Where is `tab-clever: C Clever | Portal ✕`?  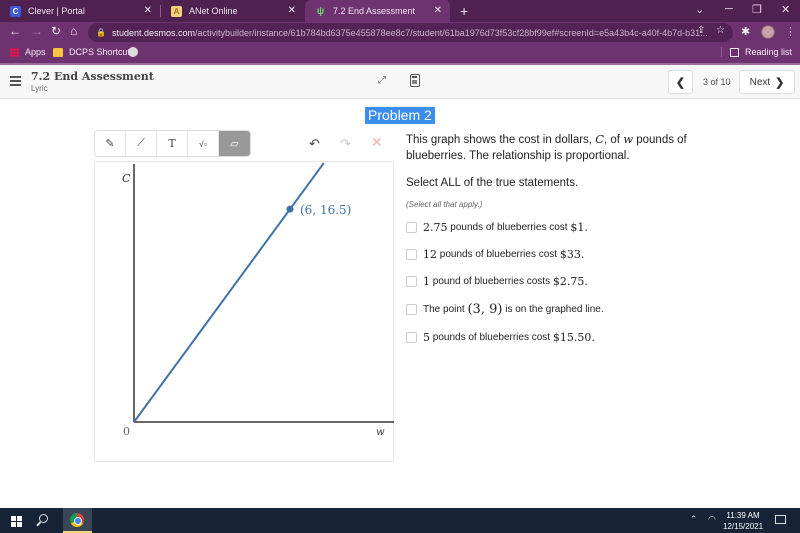 tab-clever: C Clever | Portal ✕ is located at coordinates (80, 11).